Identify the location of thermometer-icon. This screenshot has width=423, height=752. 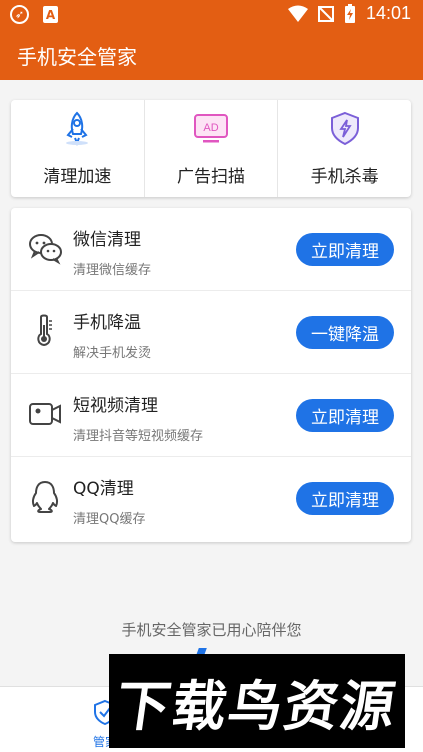
(44, 330).